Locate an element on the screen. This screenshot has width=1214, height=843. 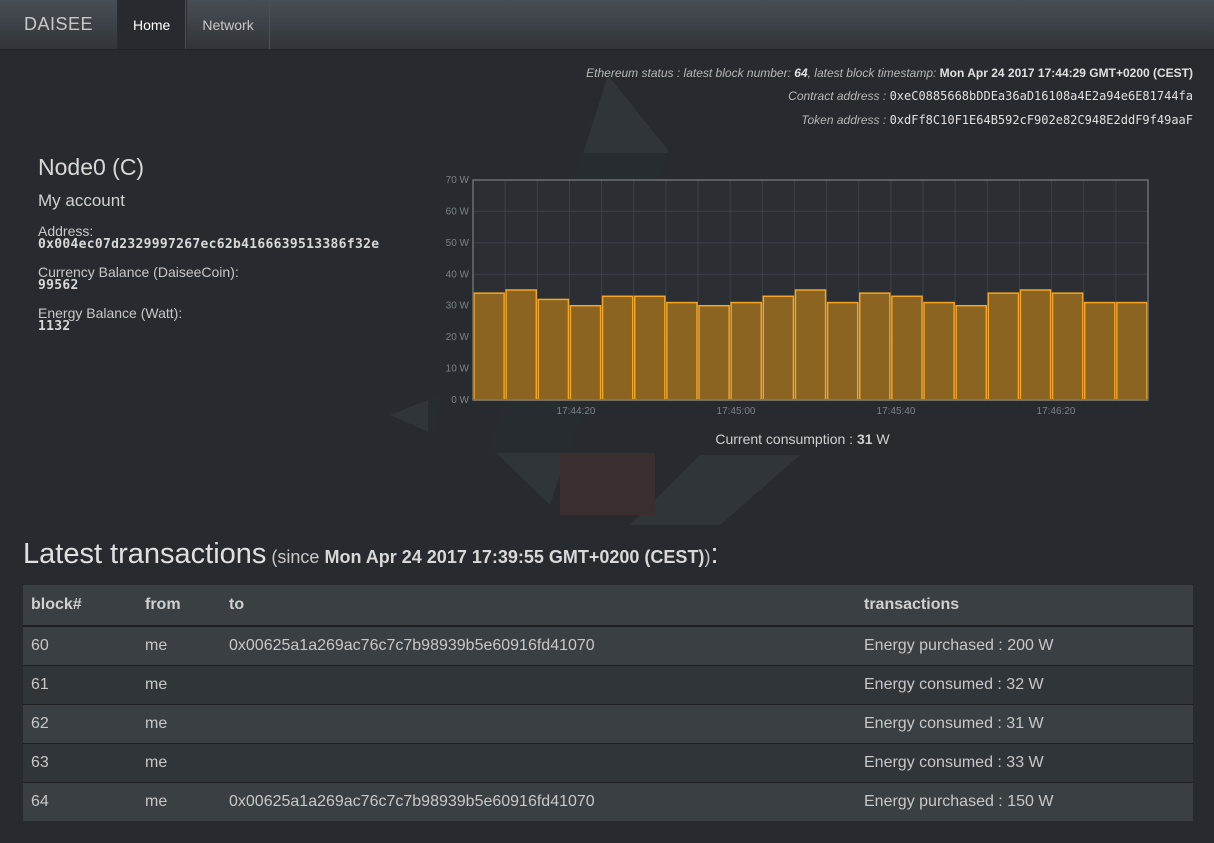
header-transactions: transactions is located at coordinates (1024, 606).